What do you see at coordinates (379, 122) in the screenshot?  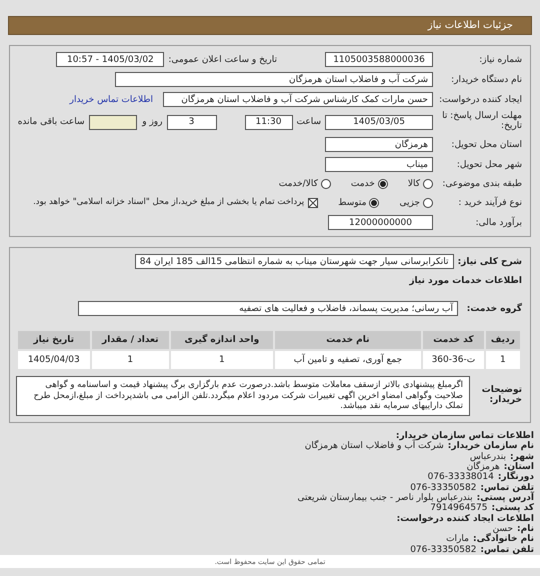 I see `text-field: 1405/03/05` at bounding box center [379, 122].